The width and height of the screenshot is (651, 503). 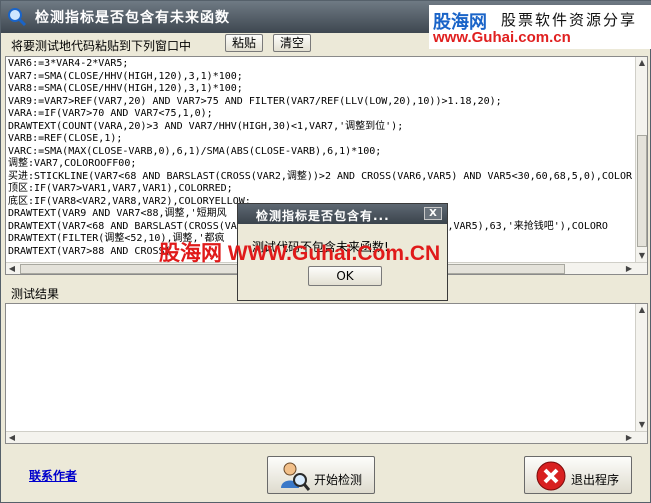 I want to click on results-label: 测试结果, so click(x=35, y=294).